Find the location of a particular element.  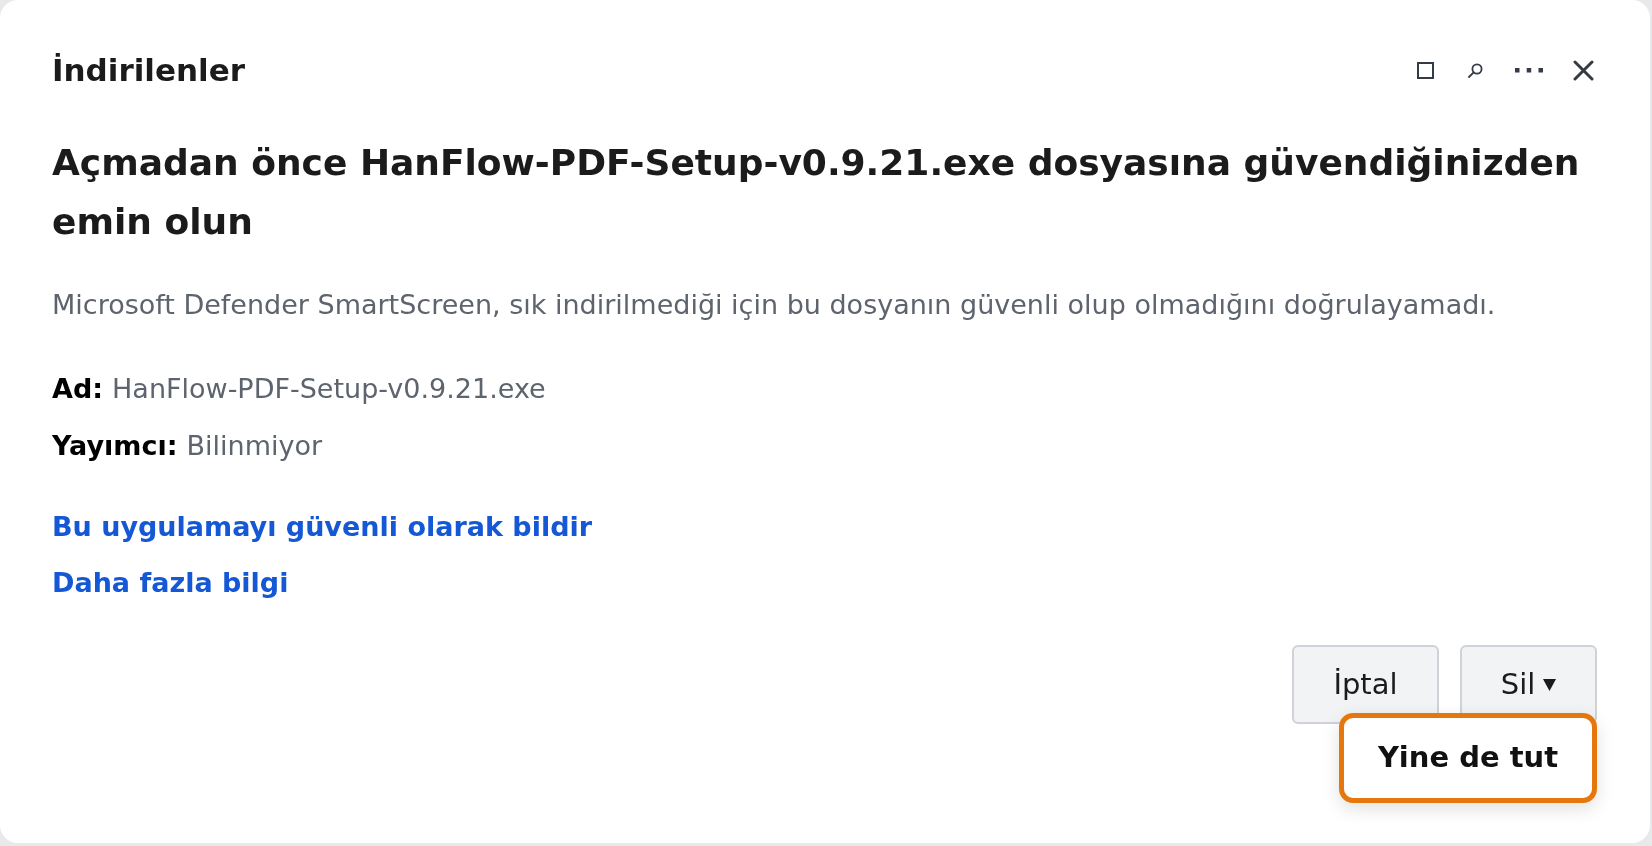

detail-value: Bilinmiyor is located at coordinates (254, 446).